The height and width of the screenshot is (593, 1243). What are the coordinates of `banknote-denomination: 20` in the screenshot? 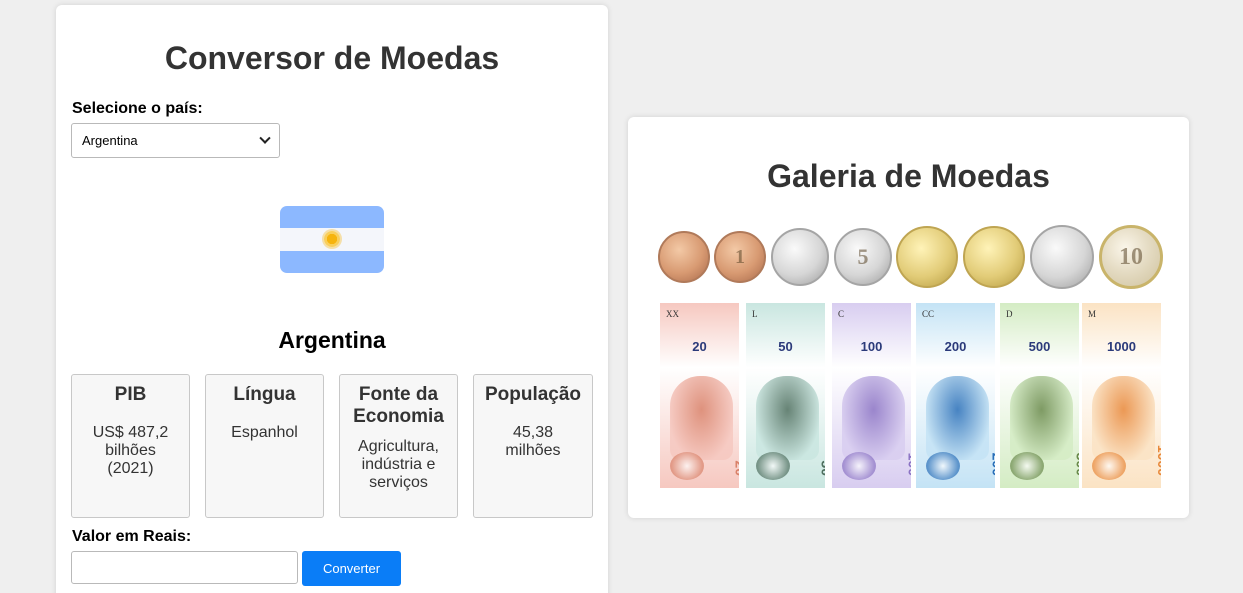 It's located at (699, 346).